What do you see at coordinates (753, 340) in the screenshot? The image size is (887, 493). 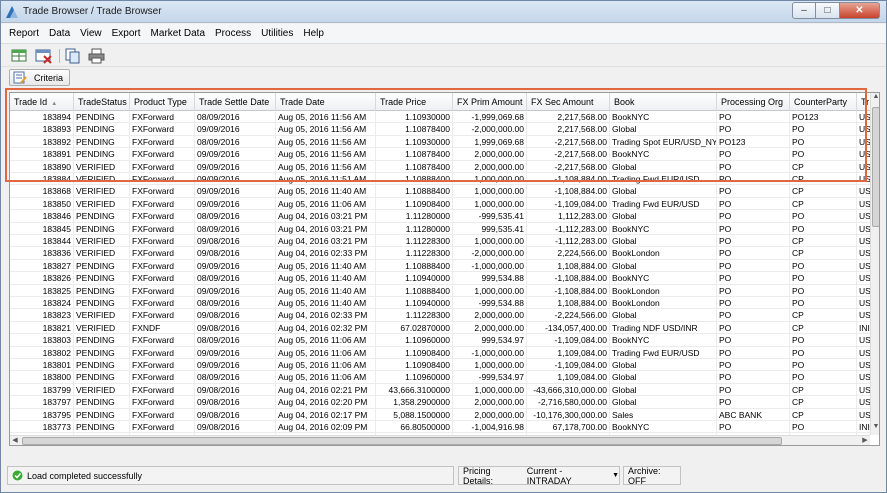 I see `cell-processing-org: PO` at bounding box center [753, 340].